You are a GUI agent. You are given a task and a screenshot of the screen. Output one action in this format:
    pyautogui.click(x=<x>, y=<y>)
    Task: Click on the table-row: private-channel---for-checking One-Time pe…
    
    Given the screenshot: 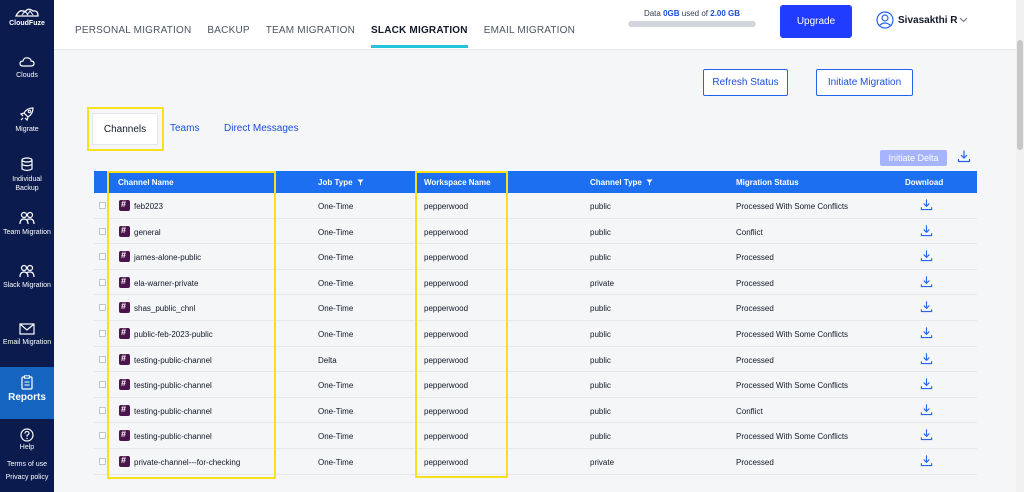 What is the action you would take?
    pyautogui.click(x=535, y=462)
    